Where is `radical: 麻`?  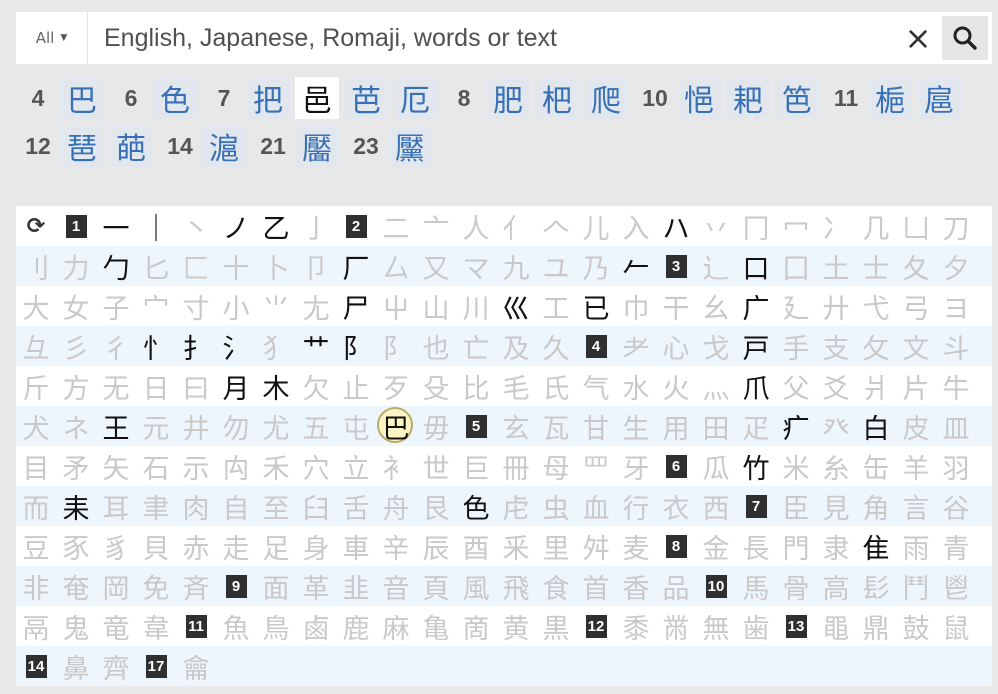 radical: 麻 is located at coordinates (396, 626).